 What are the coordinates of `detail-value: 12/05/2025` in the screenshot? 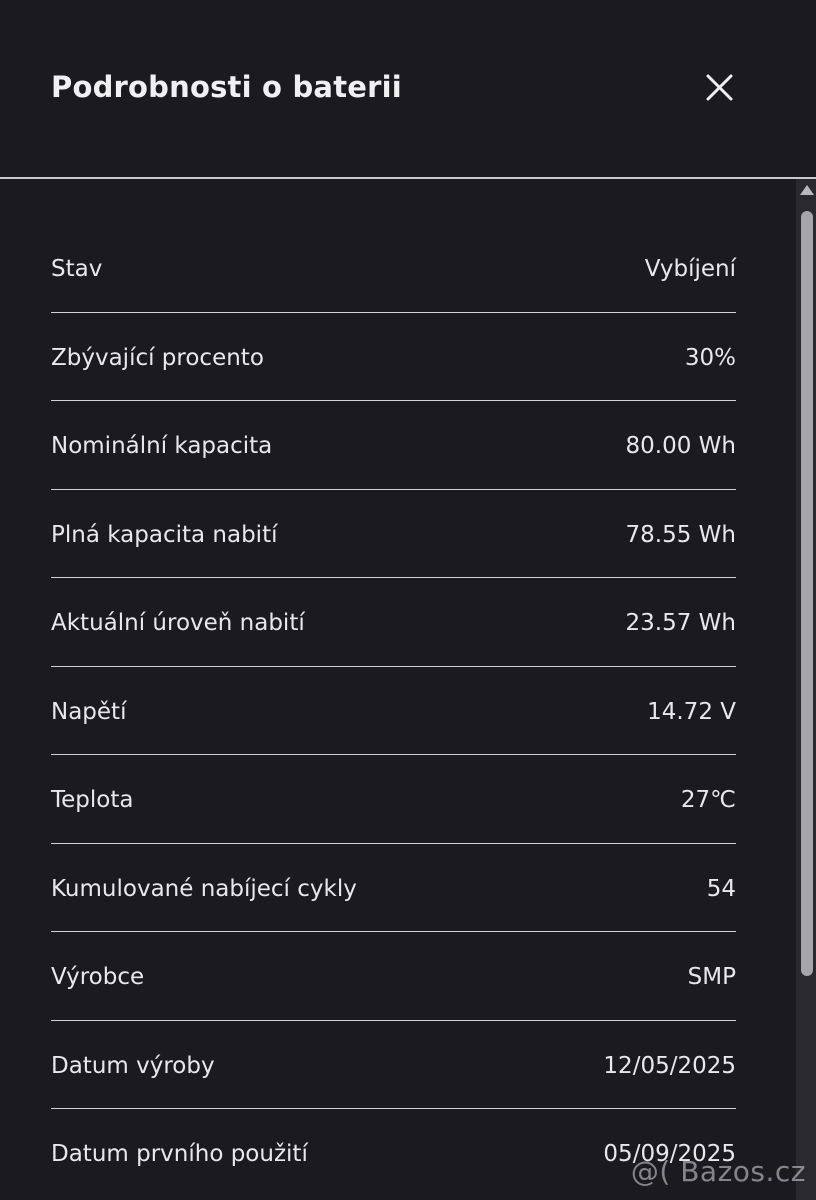 It's located at (669, 1065).